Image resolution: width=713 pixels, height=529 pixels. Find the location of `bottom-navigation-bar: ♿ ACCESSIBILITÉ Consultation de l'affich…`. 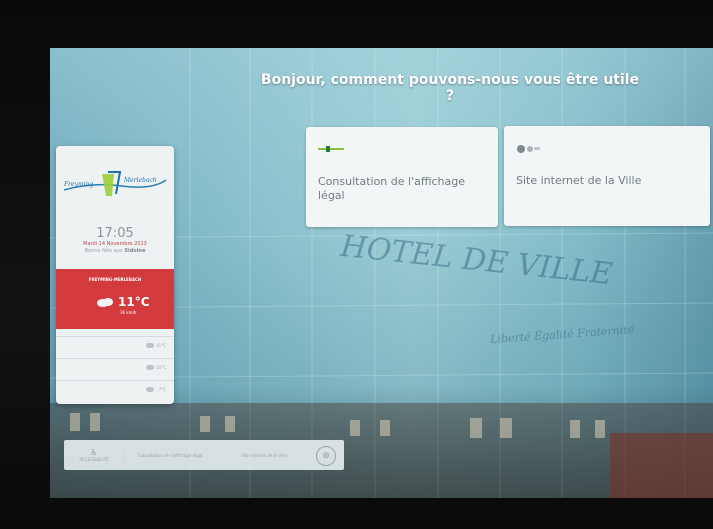

bottom-navigation-bar: ♿ ACCESSIBILITÉ Consultation de l'affich… is located at coordinates (204, 455).